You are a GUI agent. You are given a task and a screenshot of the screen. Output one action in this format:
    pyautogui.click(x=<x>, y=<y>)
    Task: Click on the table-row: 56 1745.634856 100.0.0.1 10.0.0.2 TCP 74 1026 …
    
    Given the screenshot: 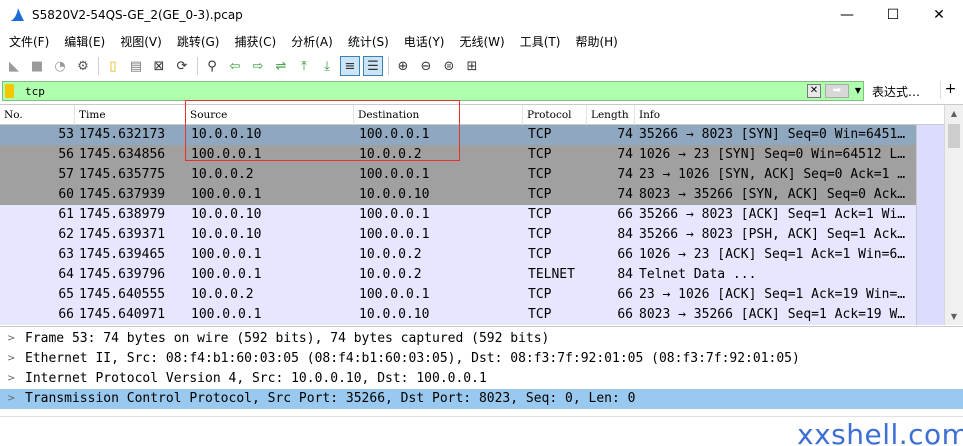 What is the action you would take?
    pyautogui.click(x=458, y=155)
    